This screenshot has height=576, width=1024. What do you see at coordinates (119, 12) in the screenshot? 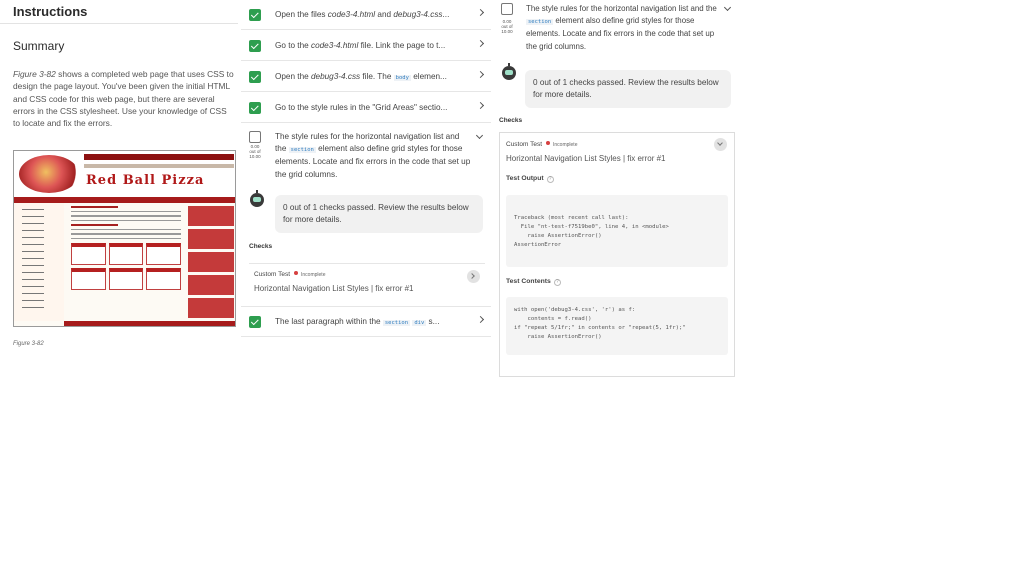
I see `instructions-header: Instructions` at bounding box center [119, 12].